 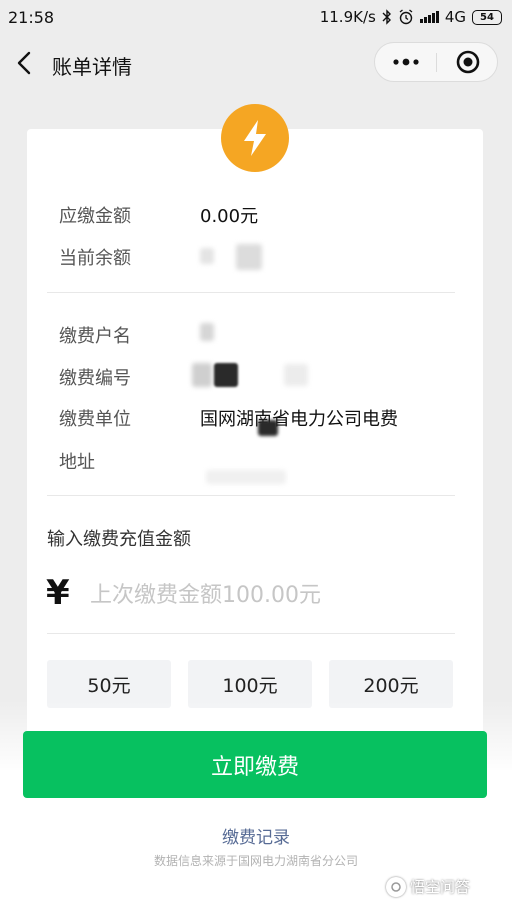 I want to click on lightning-icon, so click(x=255, y=138).